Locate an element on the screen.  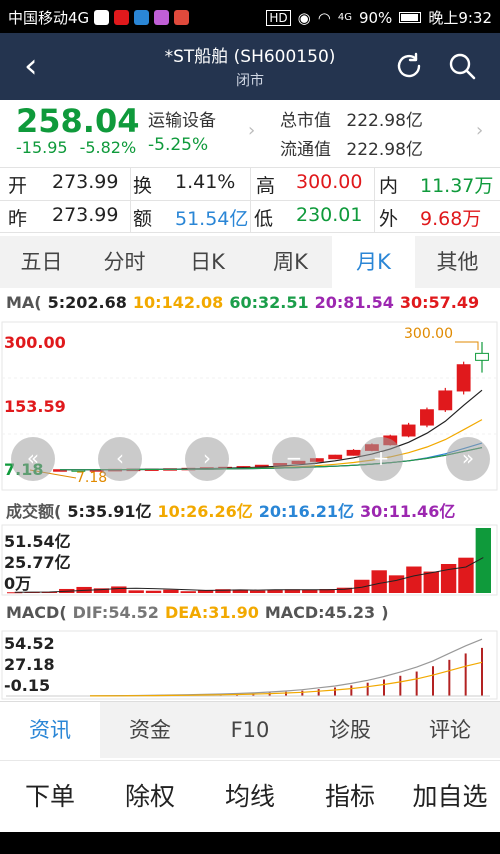
tab-comments: 评论 is located at coordinates (450, 730).